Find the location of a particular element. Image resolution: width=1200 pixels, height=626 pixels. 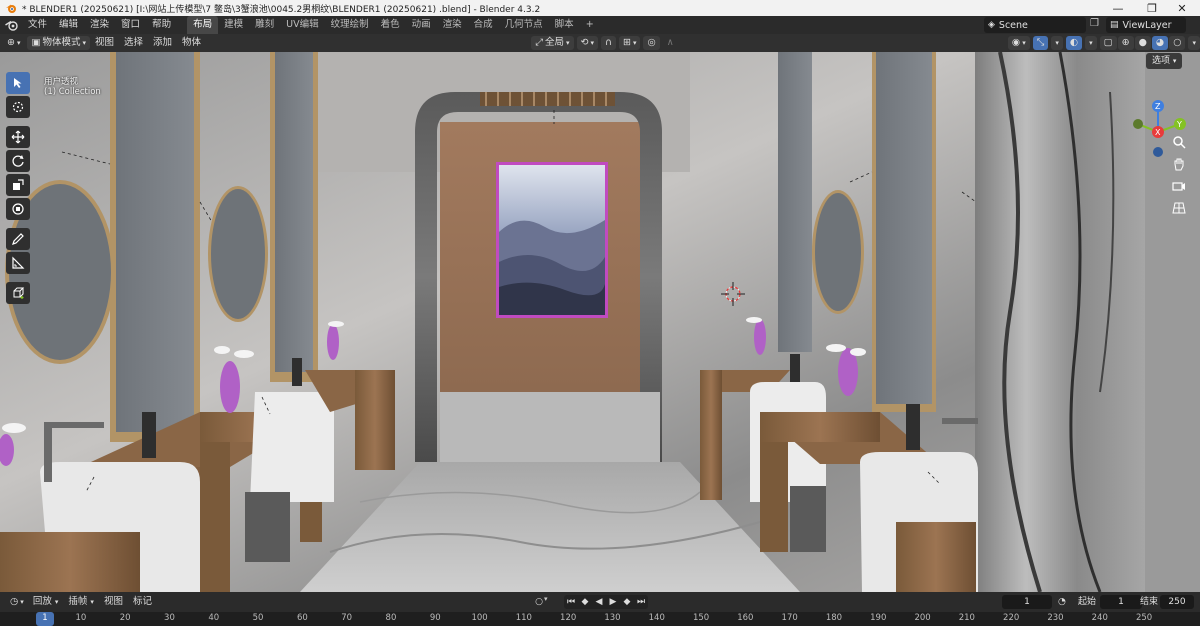

overlay-toggle: ◐ is located at coordinates (1074, 43).